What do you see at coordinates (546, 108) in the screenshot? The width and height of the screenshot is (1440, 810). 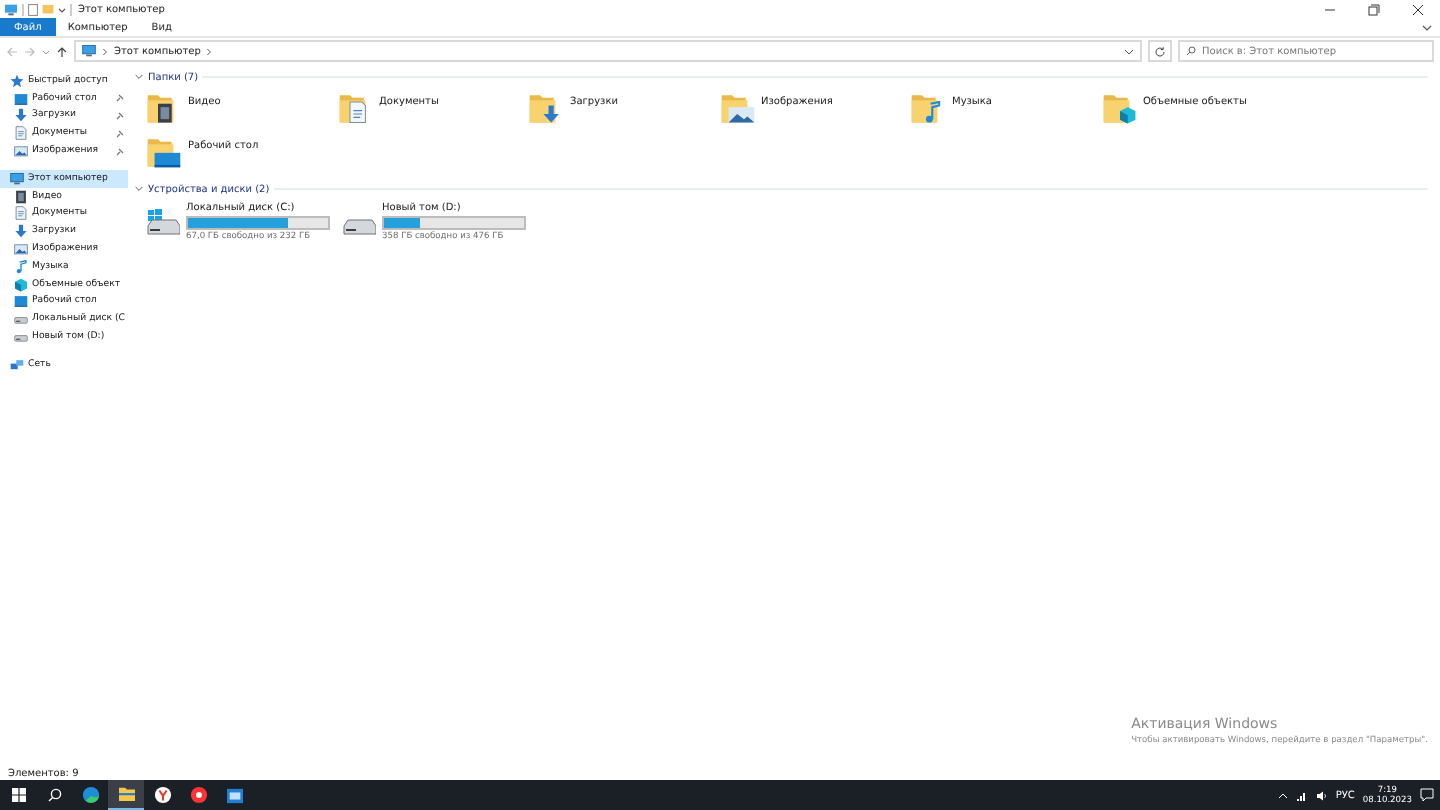 I see `downloads-folder-icon` at bounding box center [546, 108].